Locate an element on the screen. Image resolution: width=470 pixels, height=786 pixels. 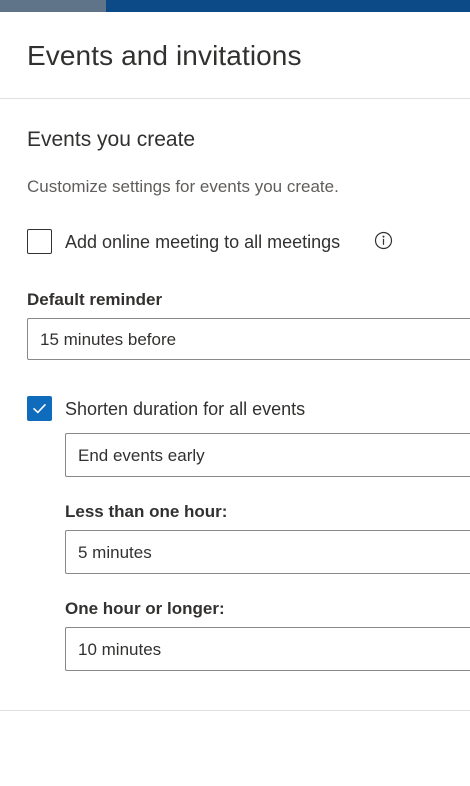
hour-or-longer-label: One hour or longer: is located at coordinates (145, 608).